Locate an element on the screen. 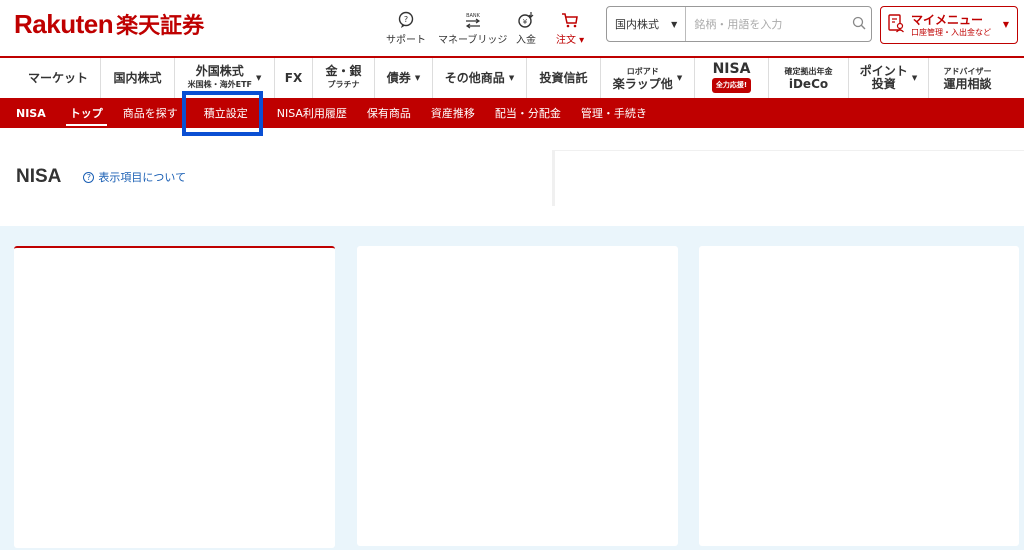  nav-nisa: NISA 全力応援! is located at coordinates (731, 78).